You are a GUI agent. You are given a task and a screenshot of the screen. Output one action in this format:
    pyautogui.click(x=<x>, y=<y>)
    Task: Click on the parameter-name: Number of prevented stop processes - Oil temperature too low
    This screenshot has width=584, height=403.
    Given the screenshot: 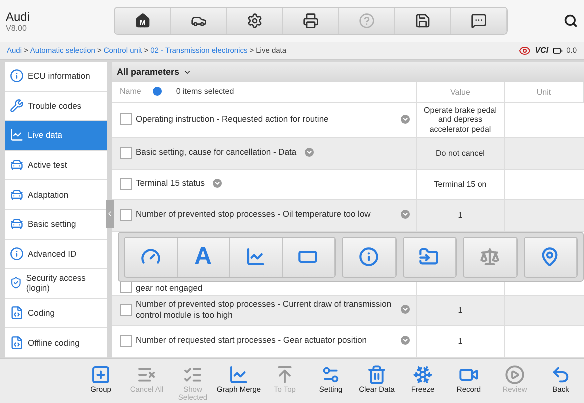 What is the action you would take?
    pyautogui.click(x=253, y=214)
    